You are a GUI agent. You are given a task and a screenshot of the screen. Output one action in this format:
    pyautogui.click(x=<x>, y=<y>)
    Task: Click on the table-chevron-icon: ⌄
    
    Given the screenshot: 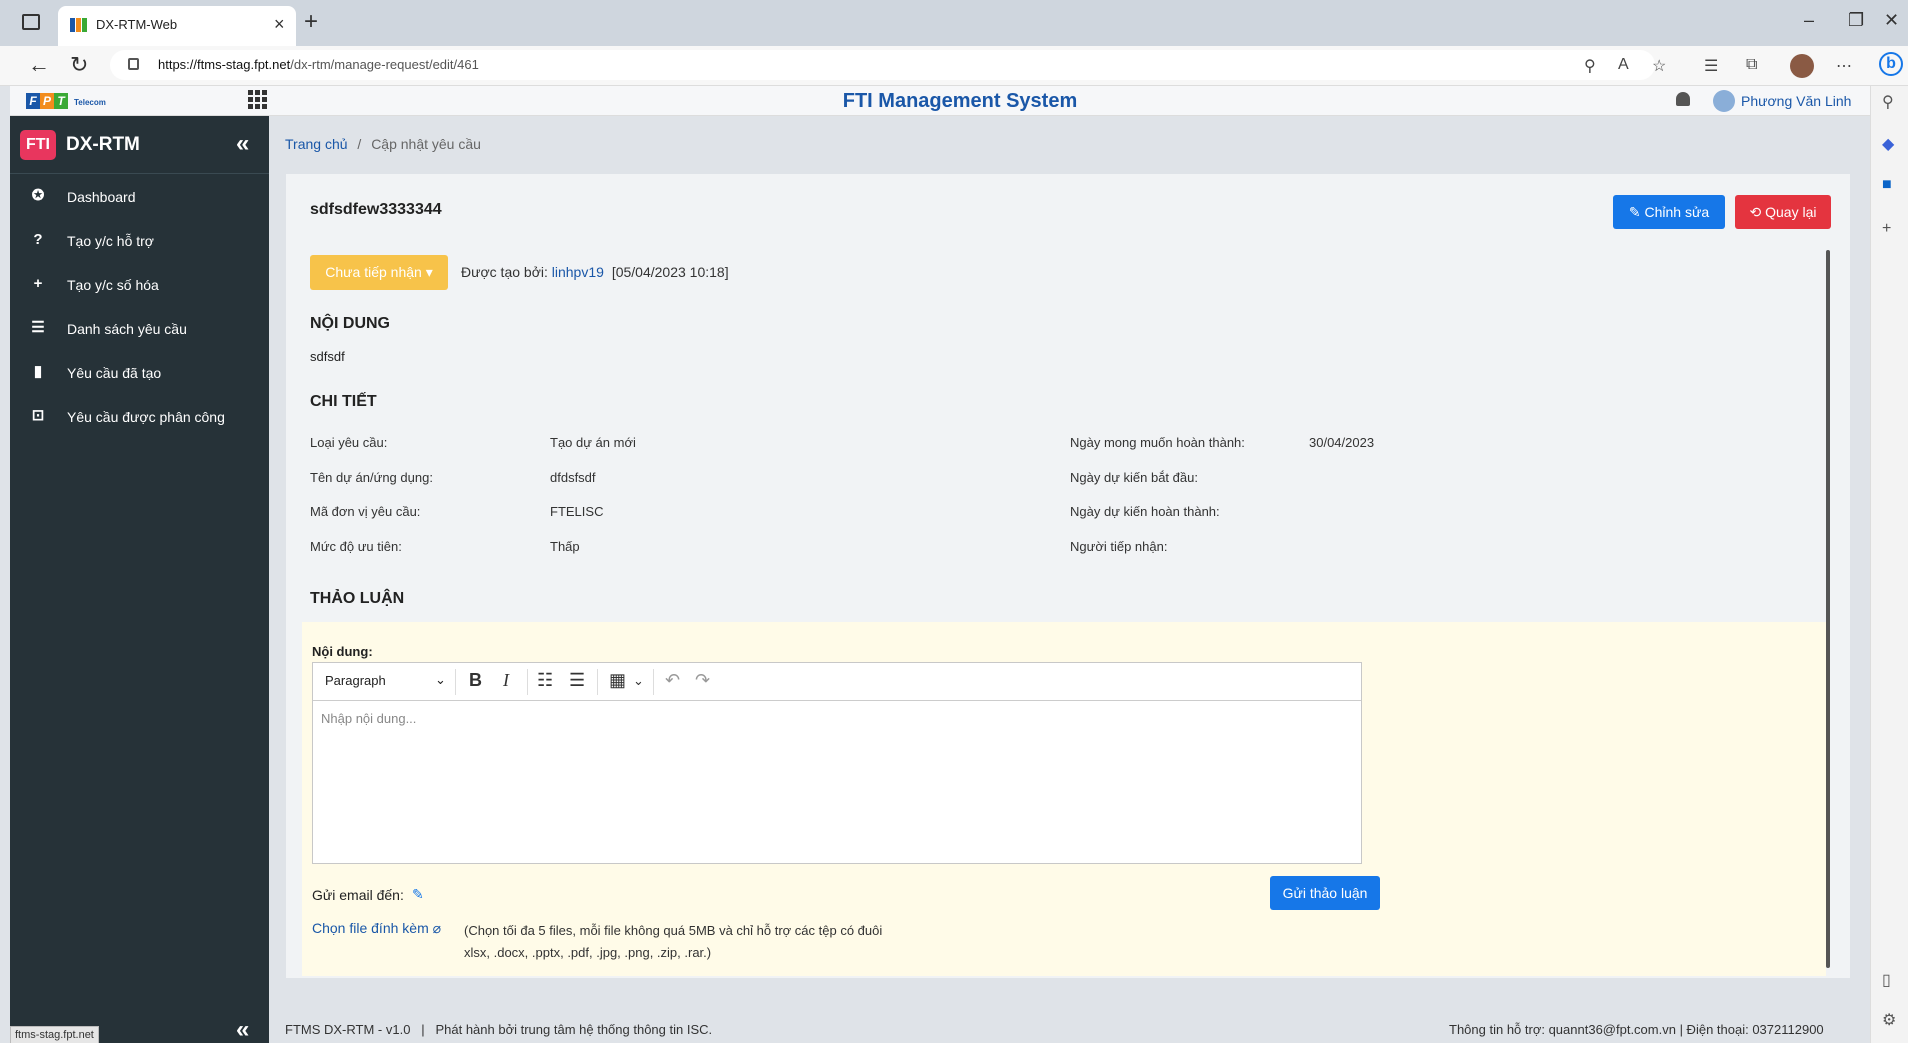 What is the action you would take?
    pyautogui.click(x=638, y=681)
    